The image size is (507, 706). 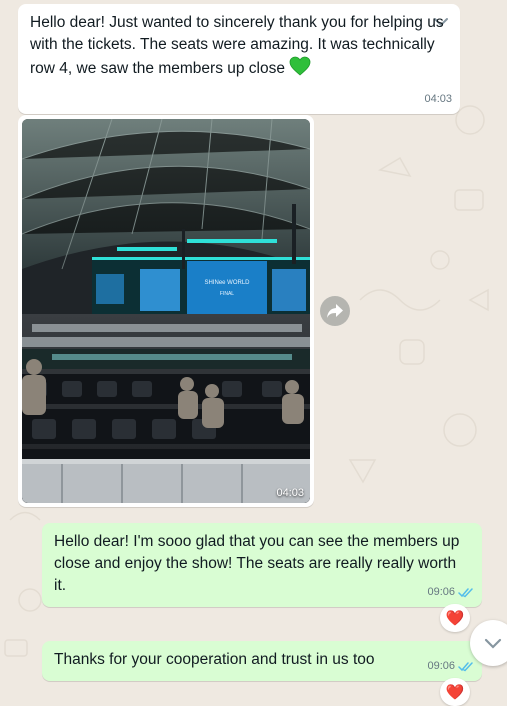 What do you see at coordinates (300, 66) in the screenshot?
I see `green-heart-icon` at bounding box center [300, 66].